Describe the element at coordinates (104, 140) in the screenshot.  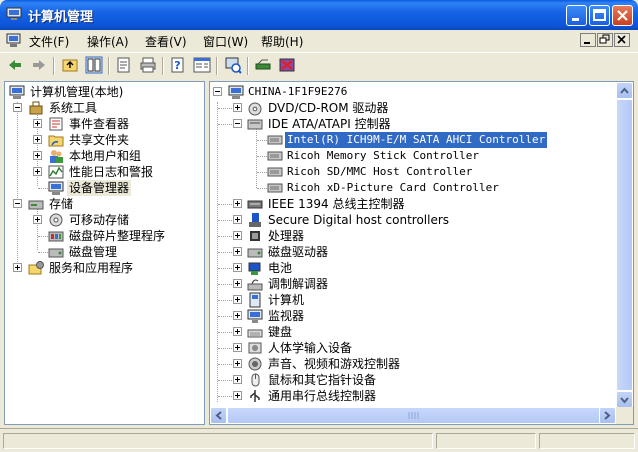
I see `tree-item-shared-folders: 共享文件夹` at that location.